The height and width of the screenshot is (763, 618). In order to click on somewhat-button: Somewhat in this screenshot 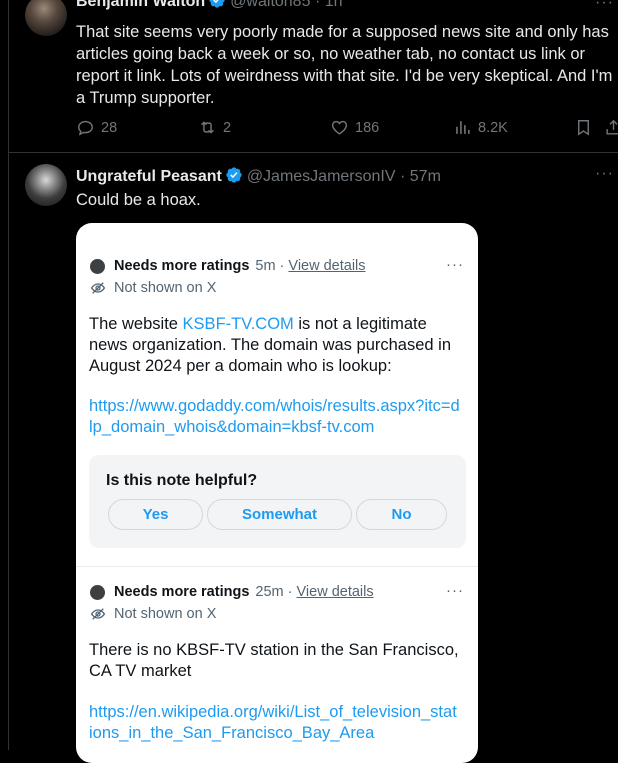, I will do `click(279, 514)`.